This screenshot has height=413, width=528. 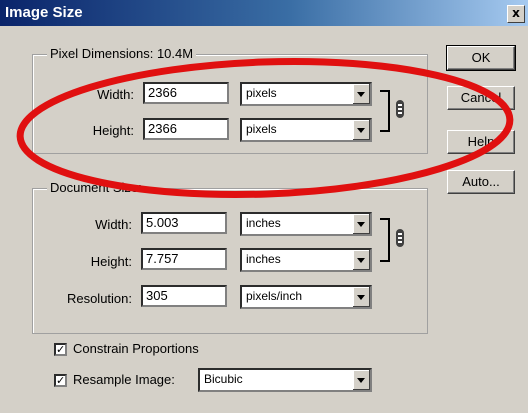 What do you see at coordinates (99, 298) in the screenshot?
I see `resolution-label: Resolution:` at bounding box center [99, 298].